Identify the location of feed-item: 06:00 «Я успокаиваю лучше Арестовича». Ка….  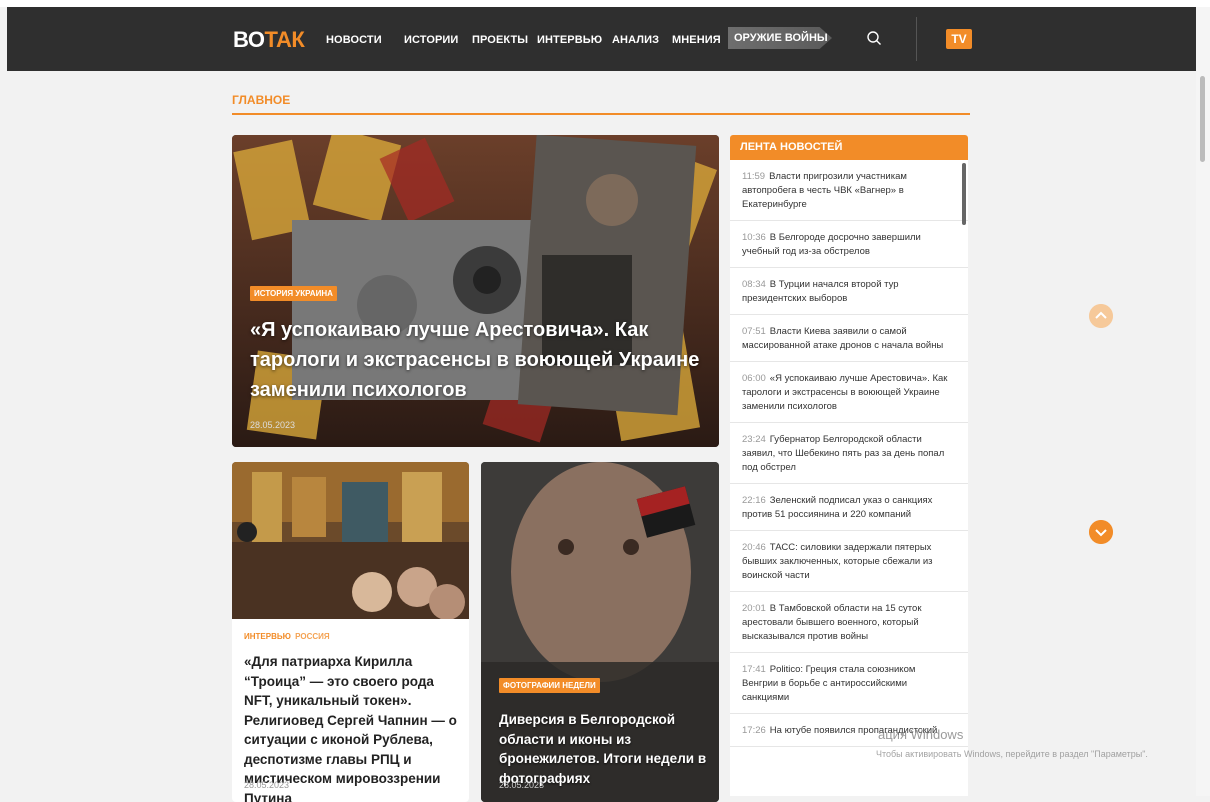
(849, 392).